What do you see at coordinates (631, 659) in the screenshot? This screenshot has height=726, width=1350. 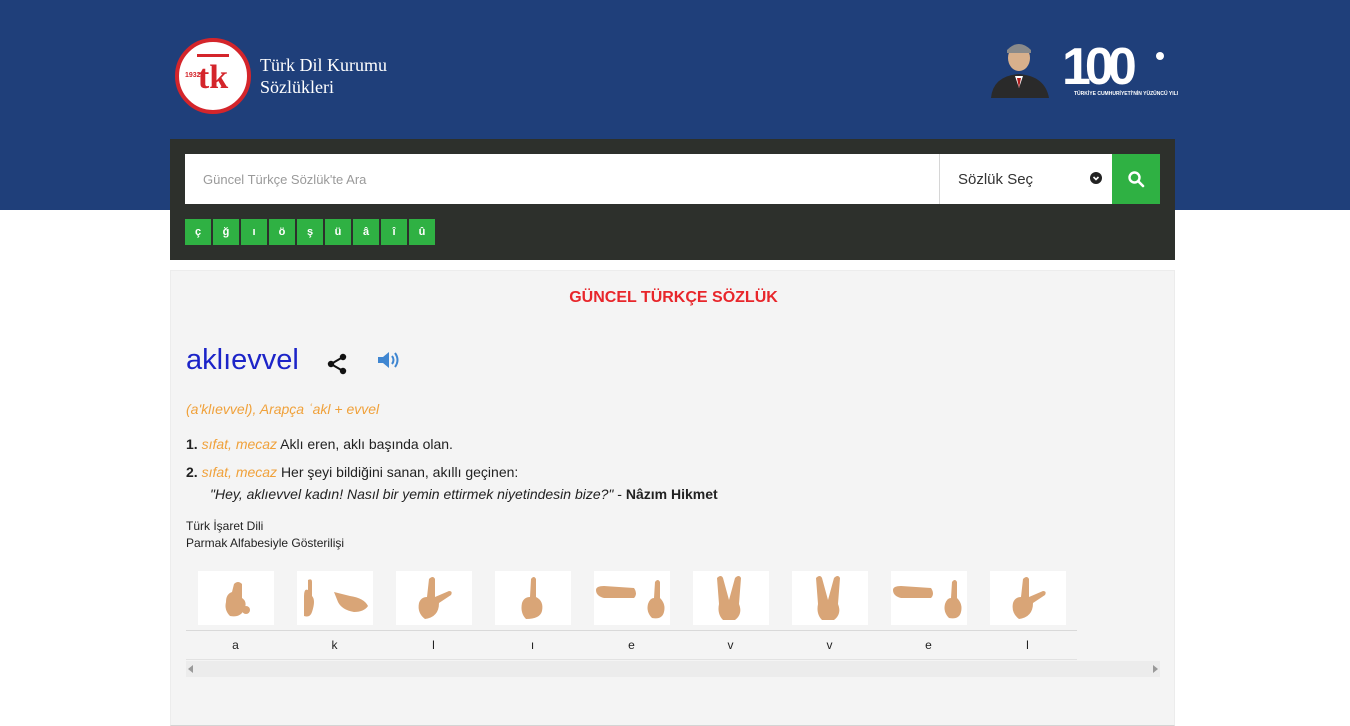 I see `divider` at bounding box center [631, 659].